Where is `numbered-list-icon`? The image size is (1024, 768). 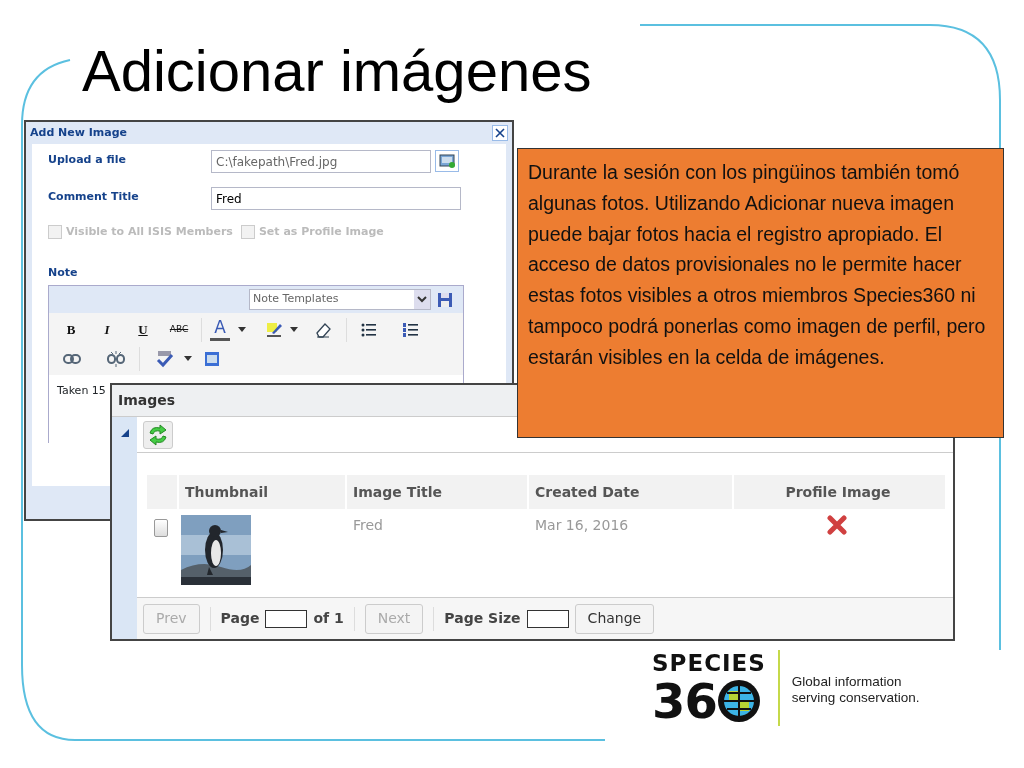 numbered-list-icon is located at coordinates (411, 329).